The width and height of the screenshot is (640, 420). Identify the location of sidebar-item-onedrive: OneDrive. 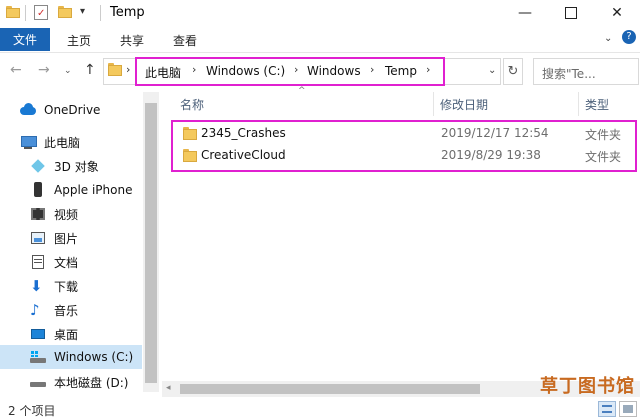
(60, 110).